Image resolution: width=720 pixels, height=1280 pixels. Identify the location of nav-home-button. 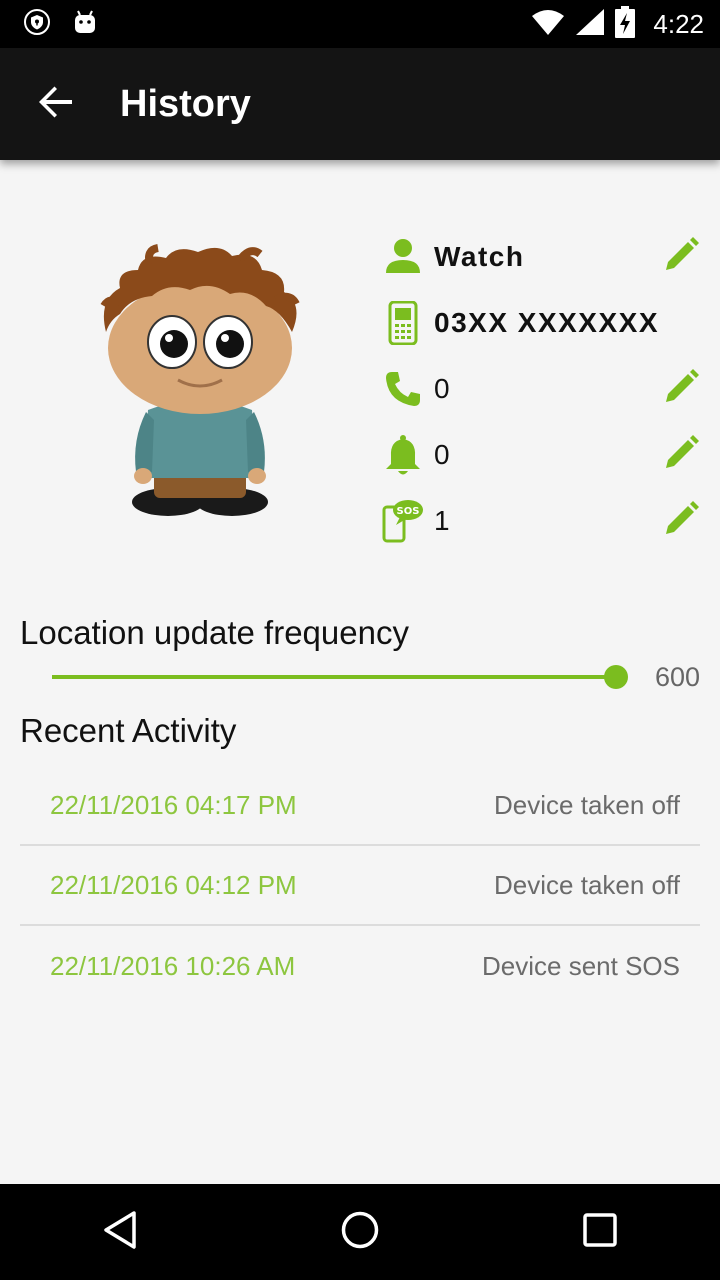
(360, 1232).